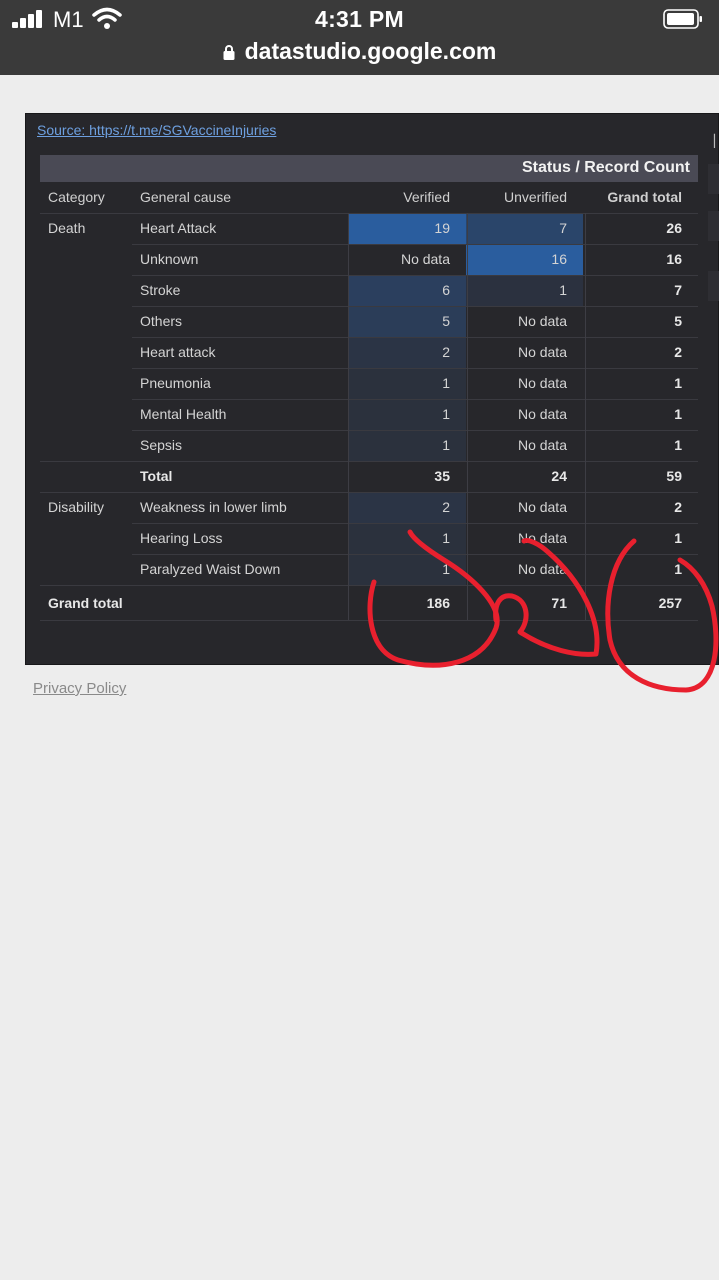 This screenshot has width=719, height=1280. What do you see at coordinates (407, 228) in the screenshot?
I see `verified-cell: 19` at bounding box center [407, 228].